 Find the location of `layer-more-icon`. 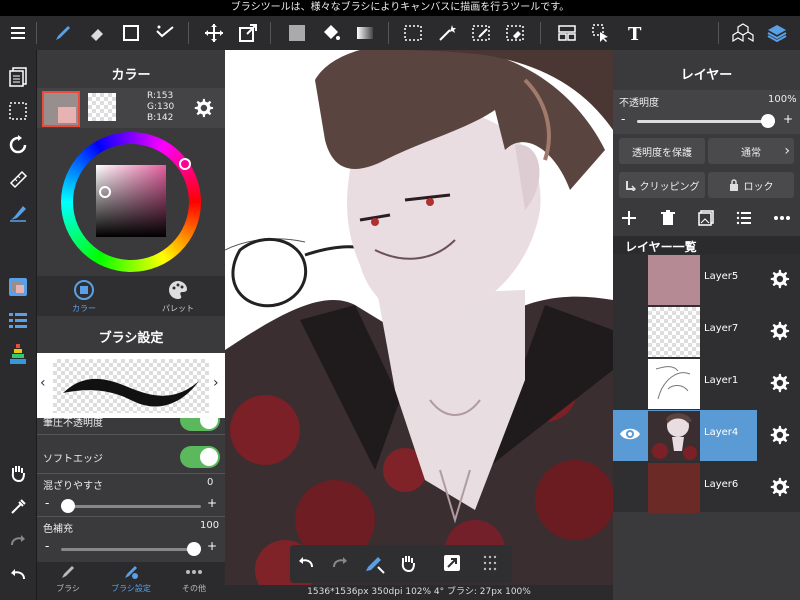

layer-more-icon is located at coordinates (782, 219).